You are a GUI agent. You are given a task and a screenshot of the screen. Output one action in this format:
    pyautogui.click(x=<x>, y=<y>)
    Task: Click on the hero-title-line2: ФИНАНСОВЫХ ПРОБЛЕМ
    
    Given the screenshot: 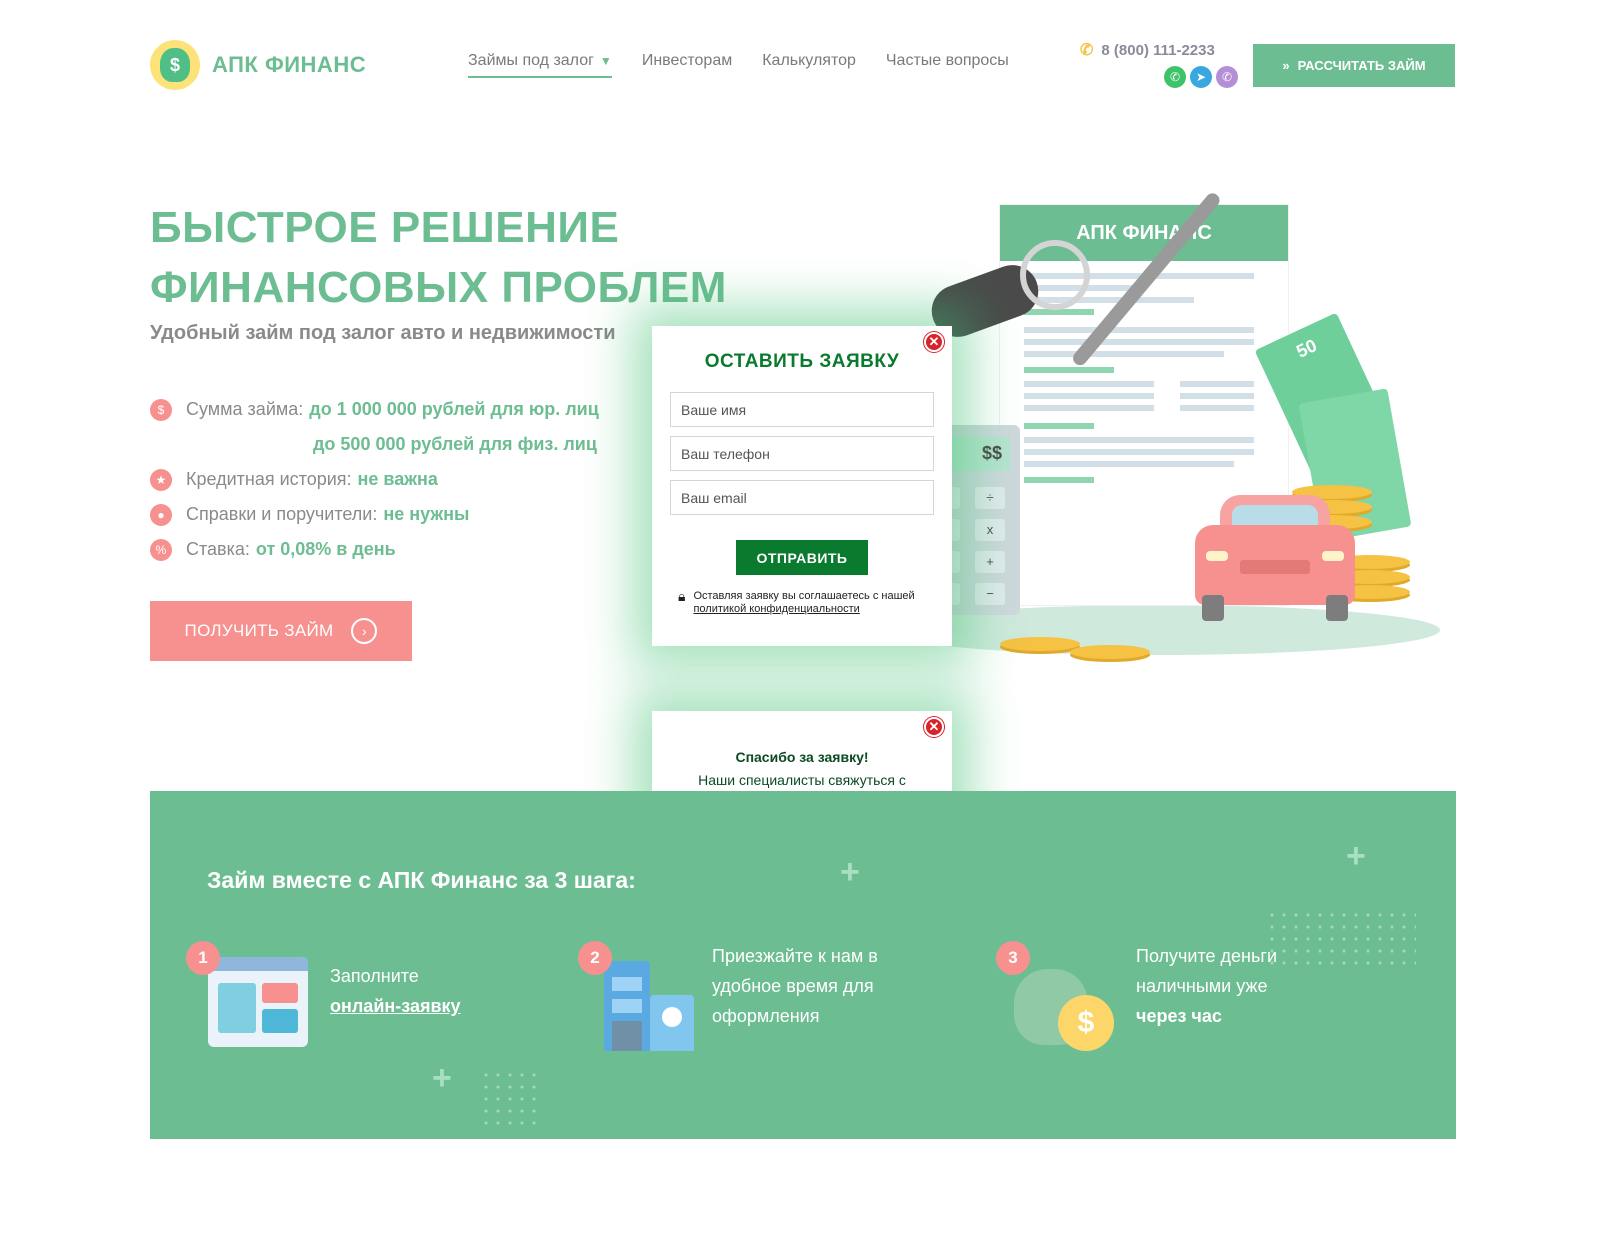 What is the action you would take?
    pyautogui.click(x=438, y=287)
    